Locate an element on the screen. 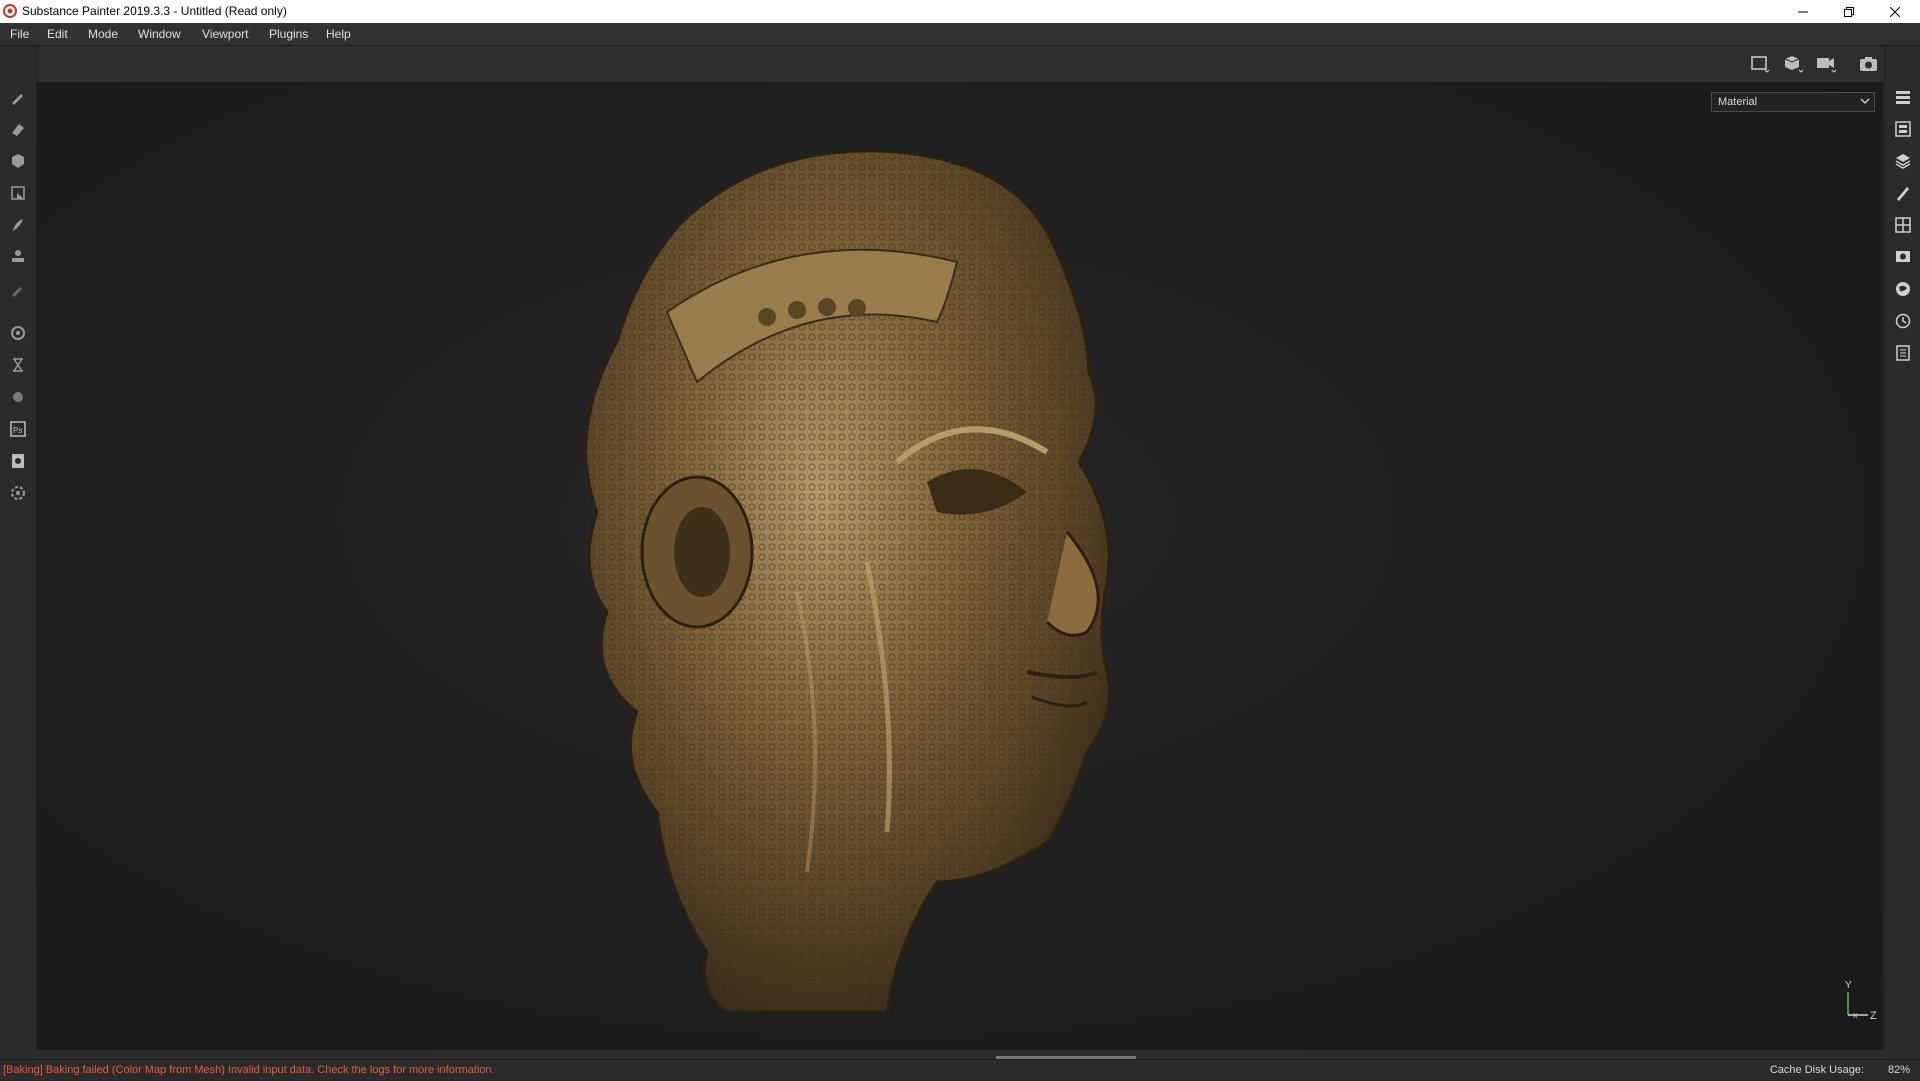 The image size is (1920, 1081). axis-y-label: Y is located at coordinates (1848, 985).